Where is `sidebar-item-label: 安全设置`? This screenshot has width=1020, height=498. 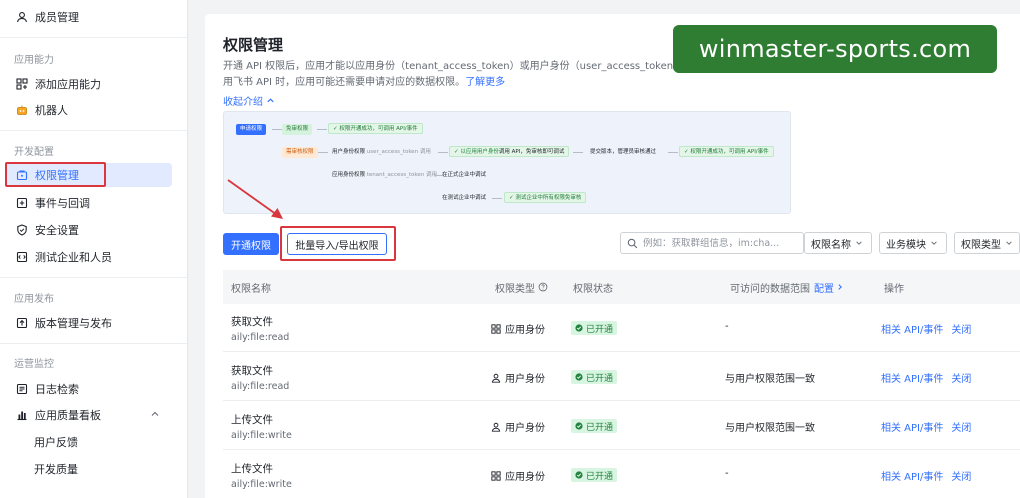 sidebar-item-label: 安全设置 is located at coordinates (57, 230).